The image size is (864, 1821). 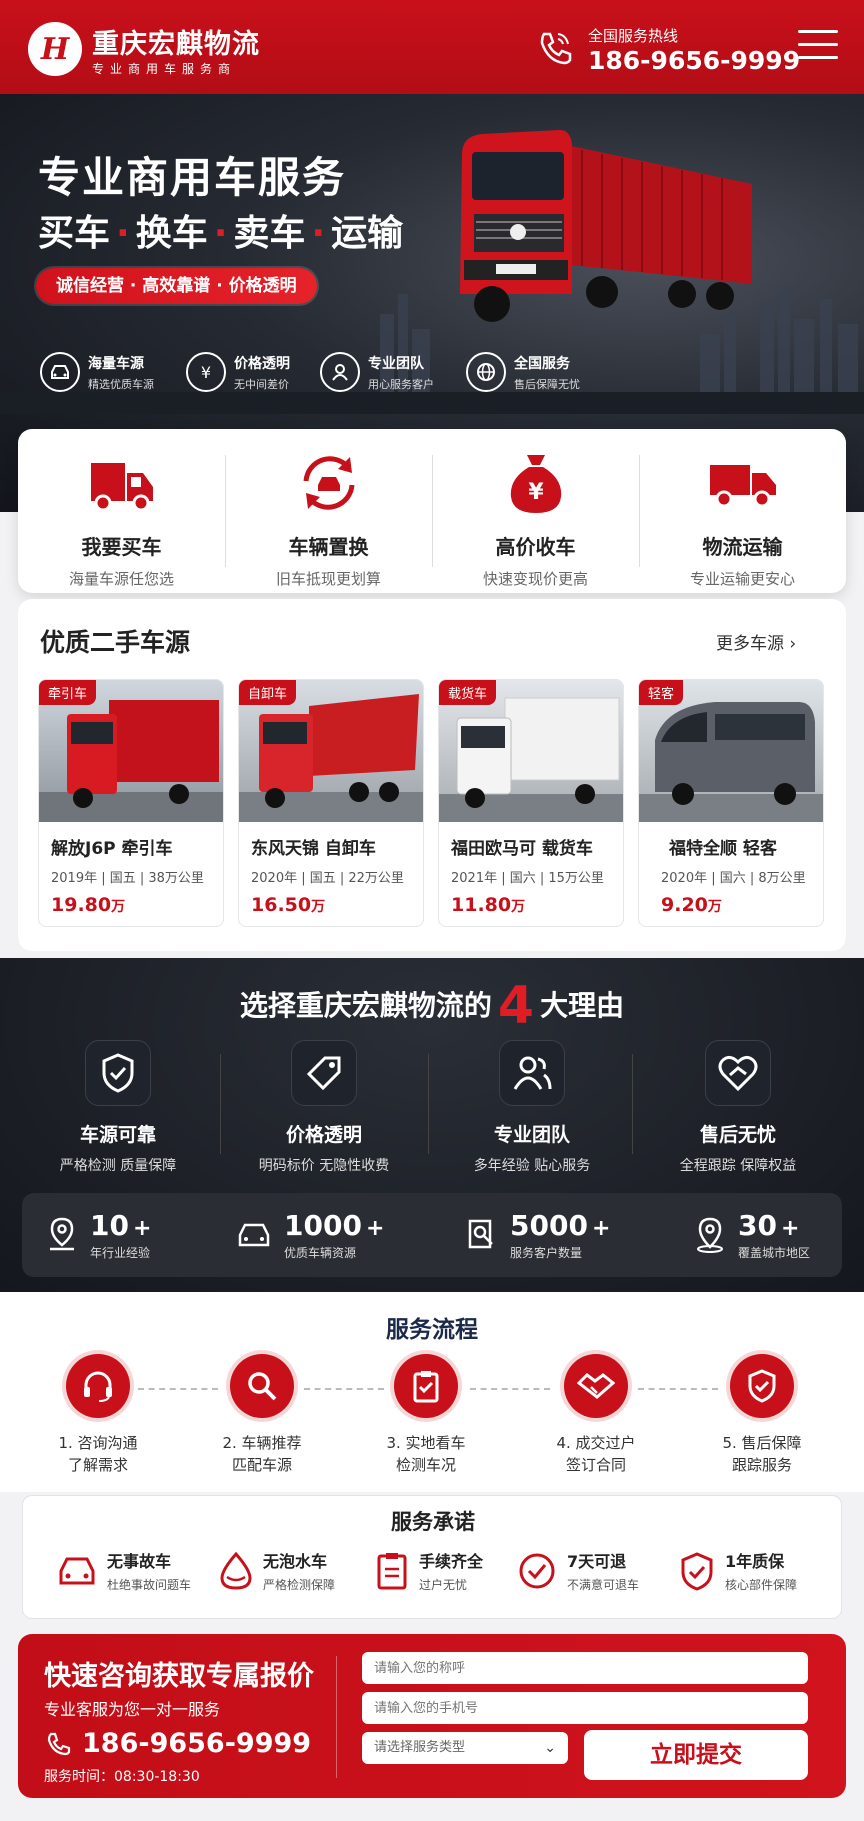 What do you see at coordinates (127, 878) in the screenshot?
I see `car-meta: 2019年 | 国五 | 38万公里` at bounding box center [127, 878].